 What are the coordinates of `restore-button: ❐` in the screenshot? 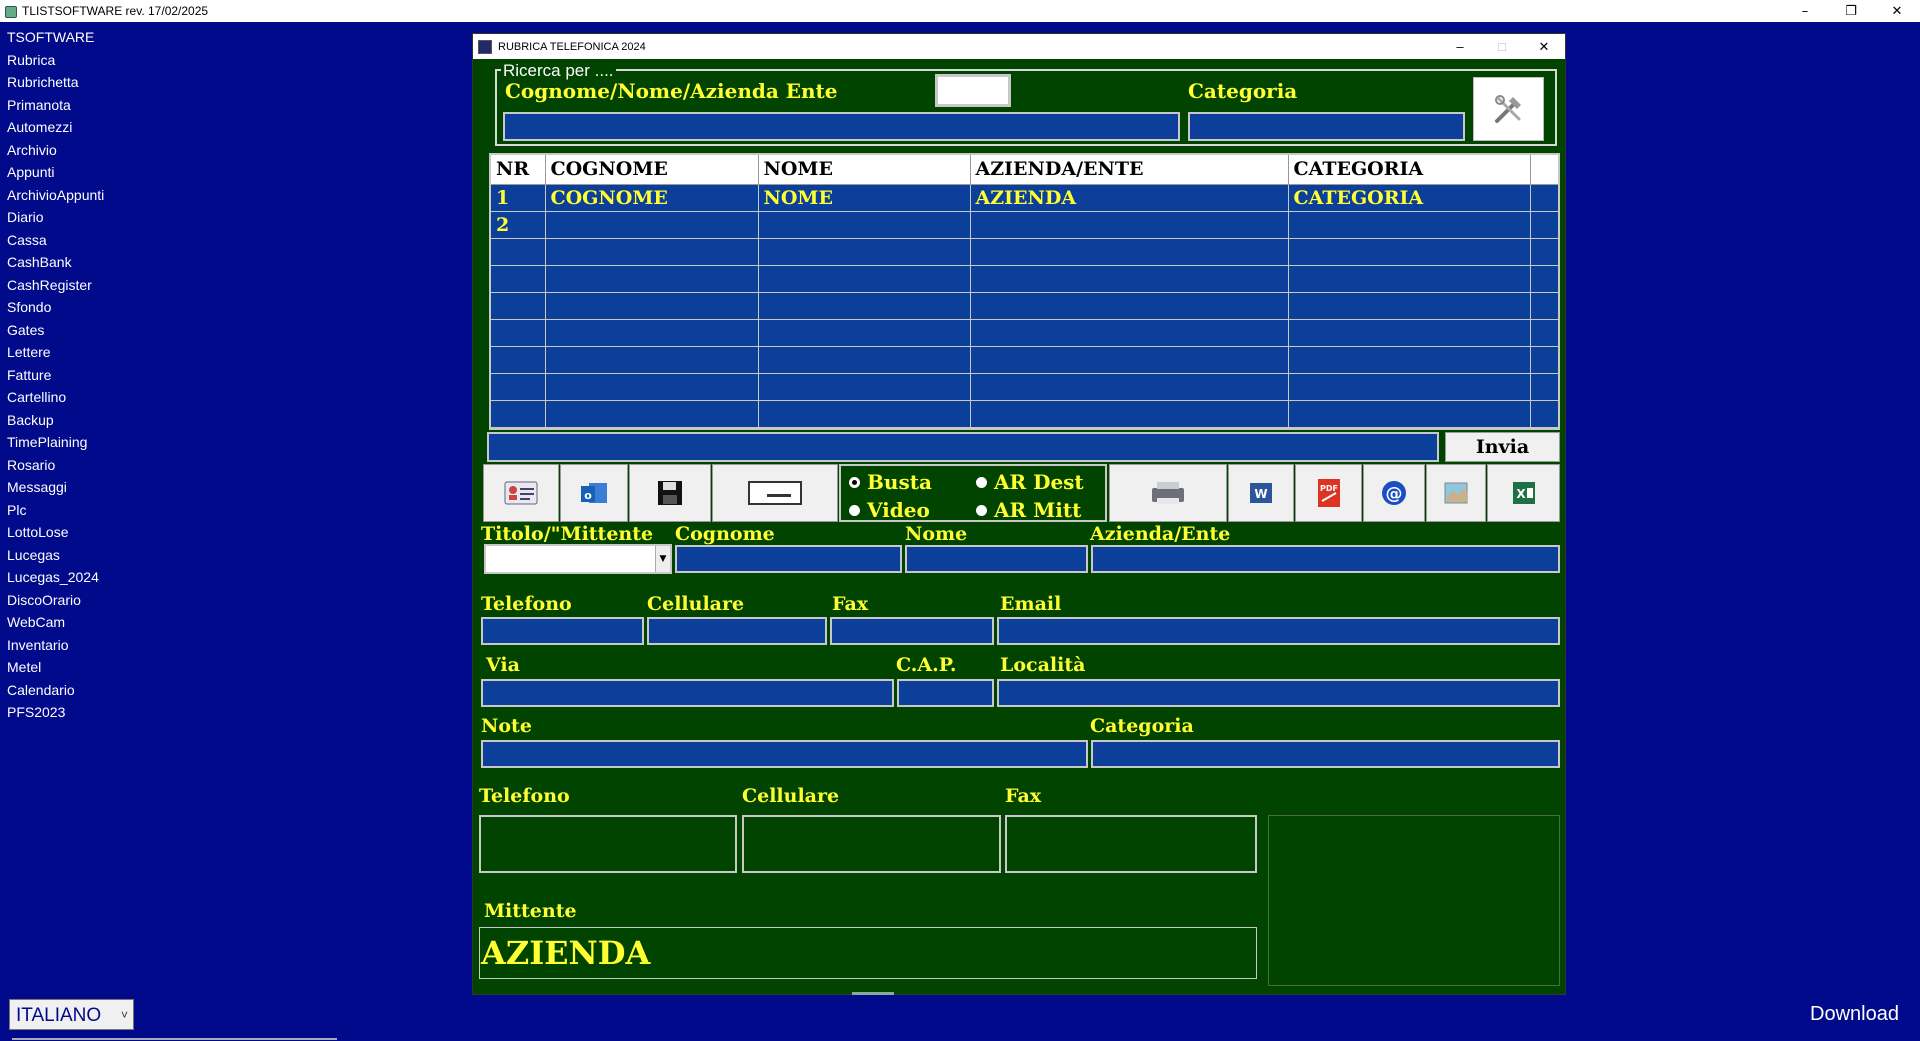 It's located at (1851, 11).